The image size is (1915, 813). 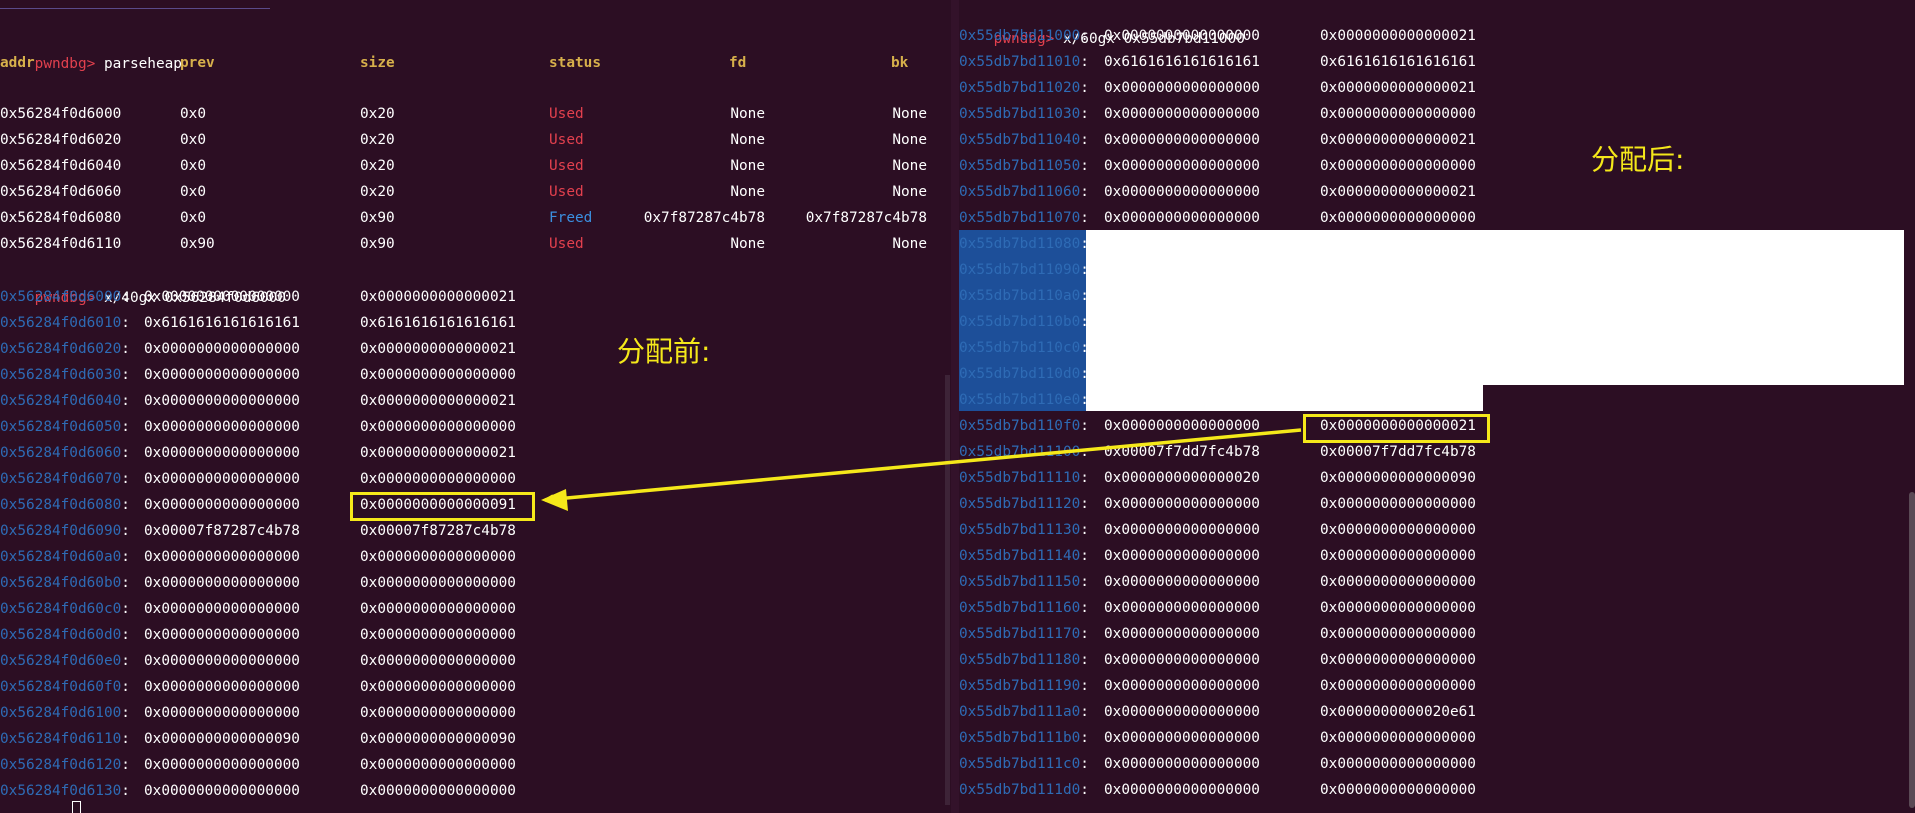 I want to click on header-status: status, so click(x=575, y=63).